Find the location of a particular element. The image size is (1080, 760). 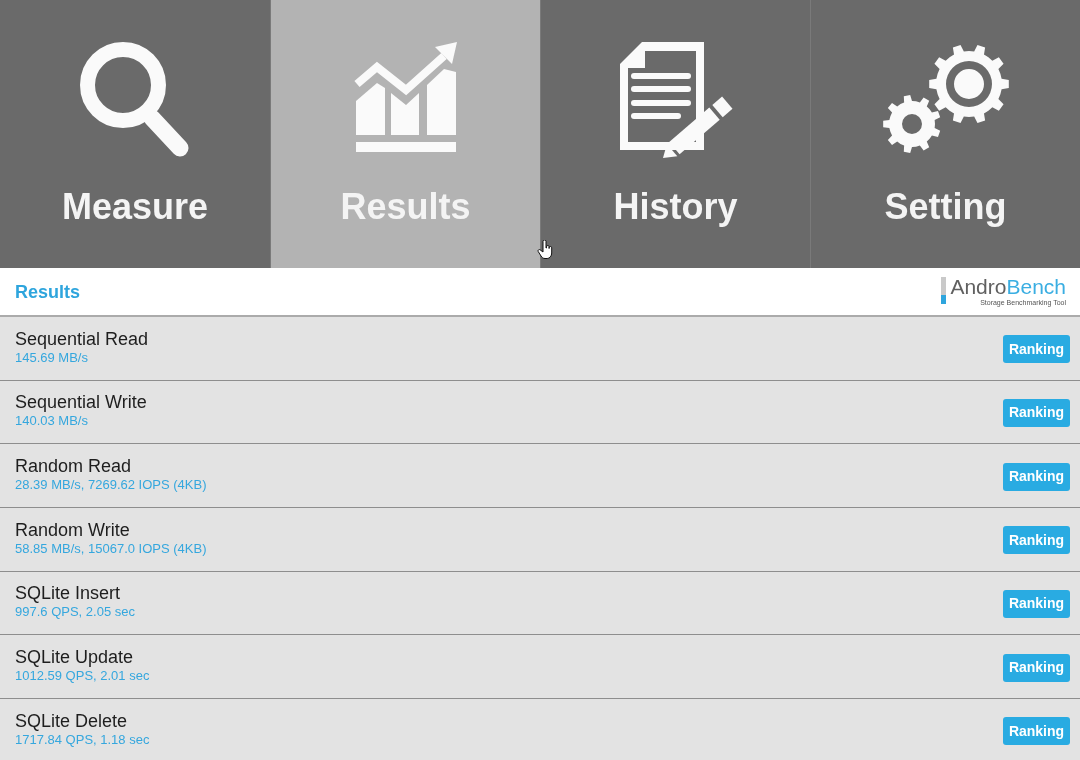

rising-chart-icon is located at coordinates (405, 97).